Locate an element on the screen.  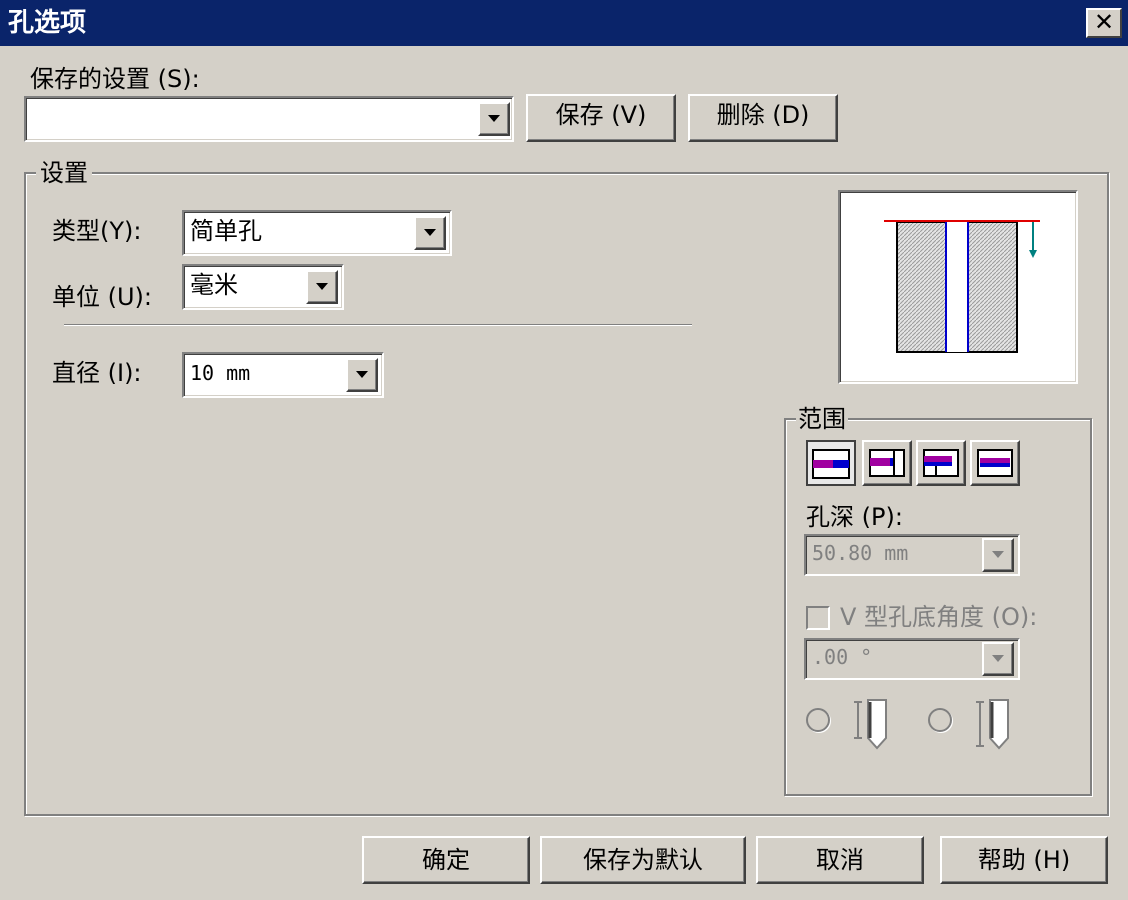
unit-dropdown-button is located at coordinates (322, 287).